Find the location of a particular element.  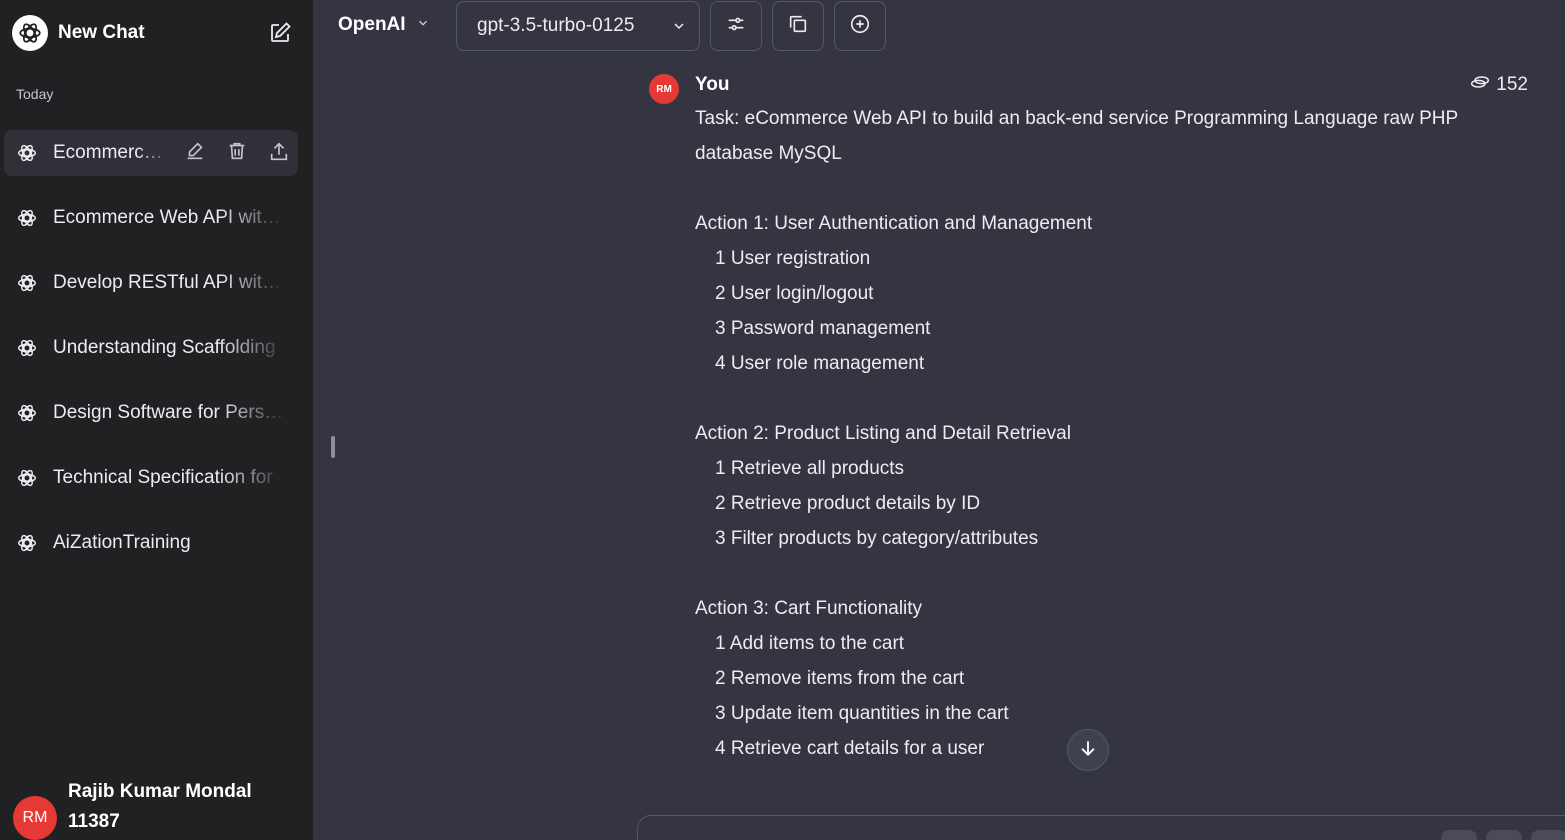

sidebar-resize-handle is located at coordinates (333, 447).